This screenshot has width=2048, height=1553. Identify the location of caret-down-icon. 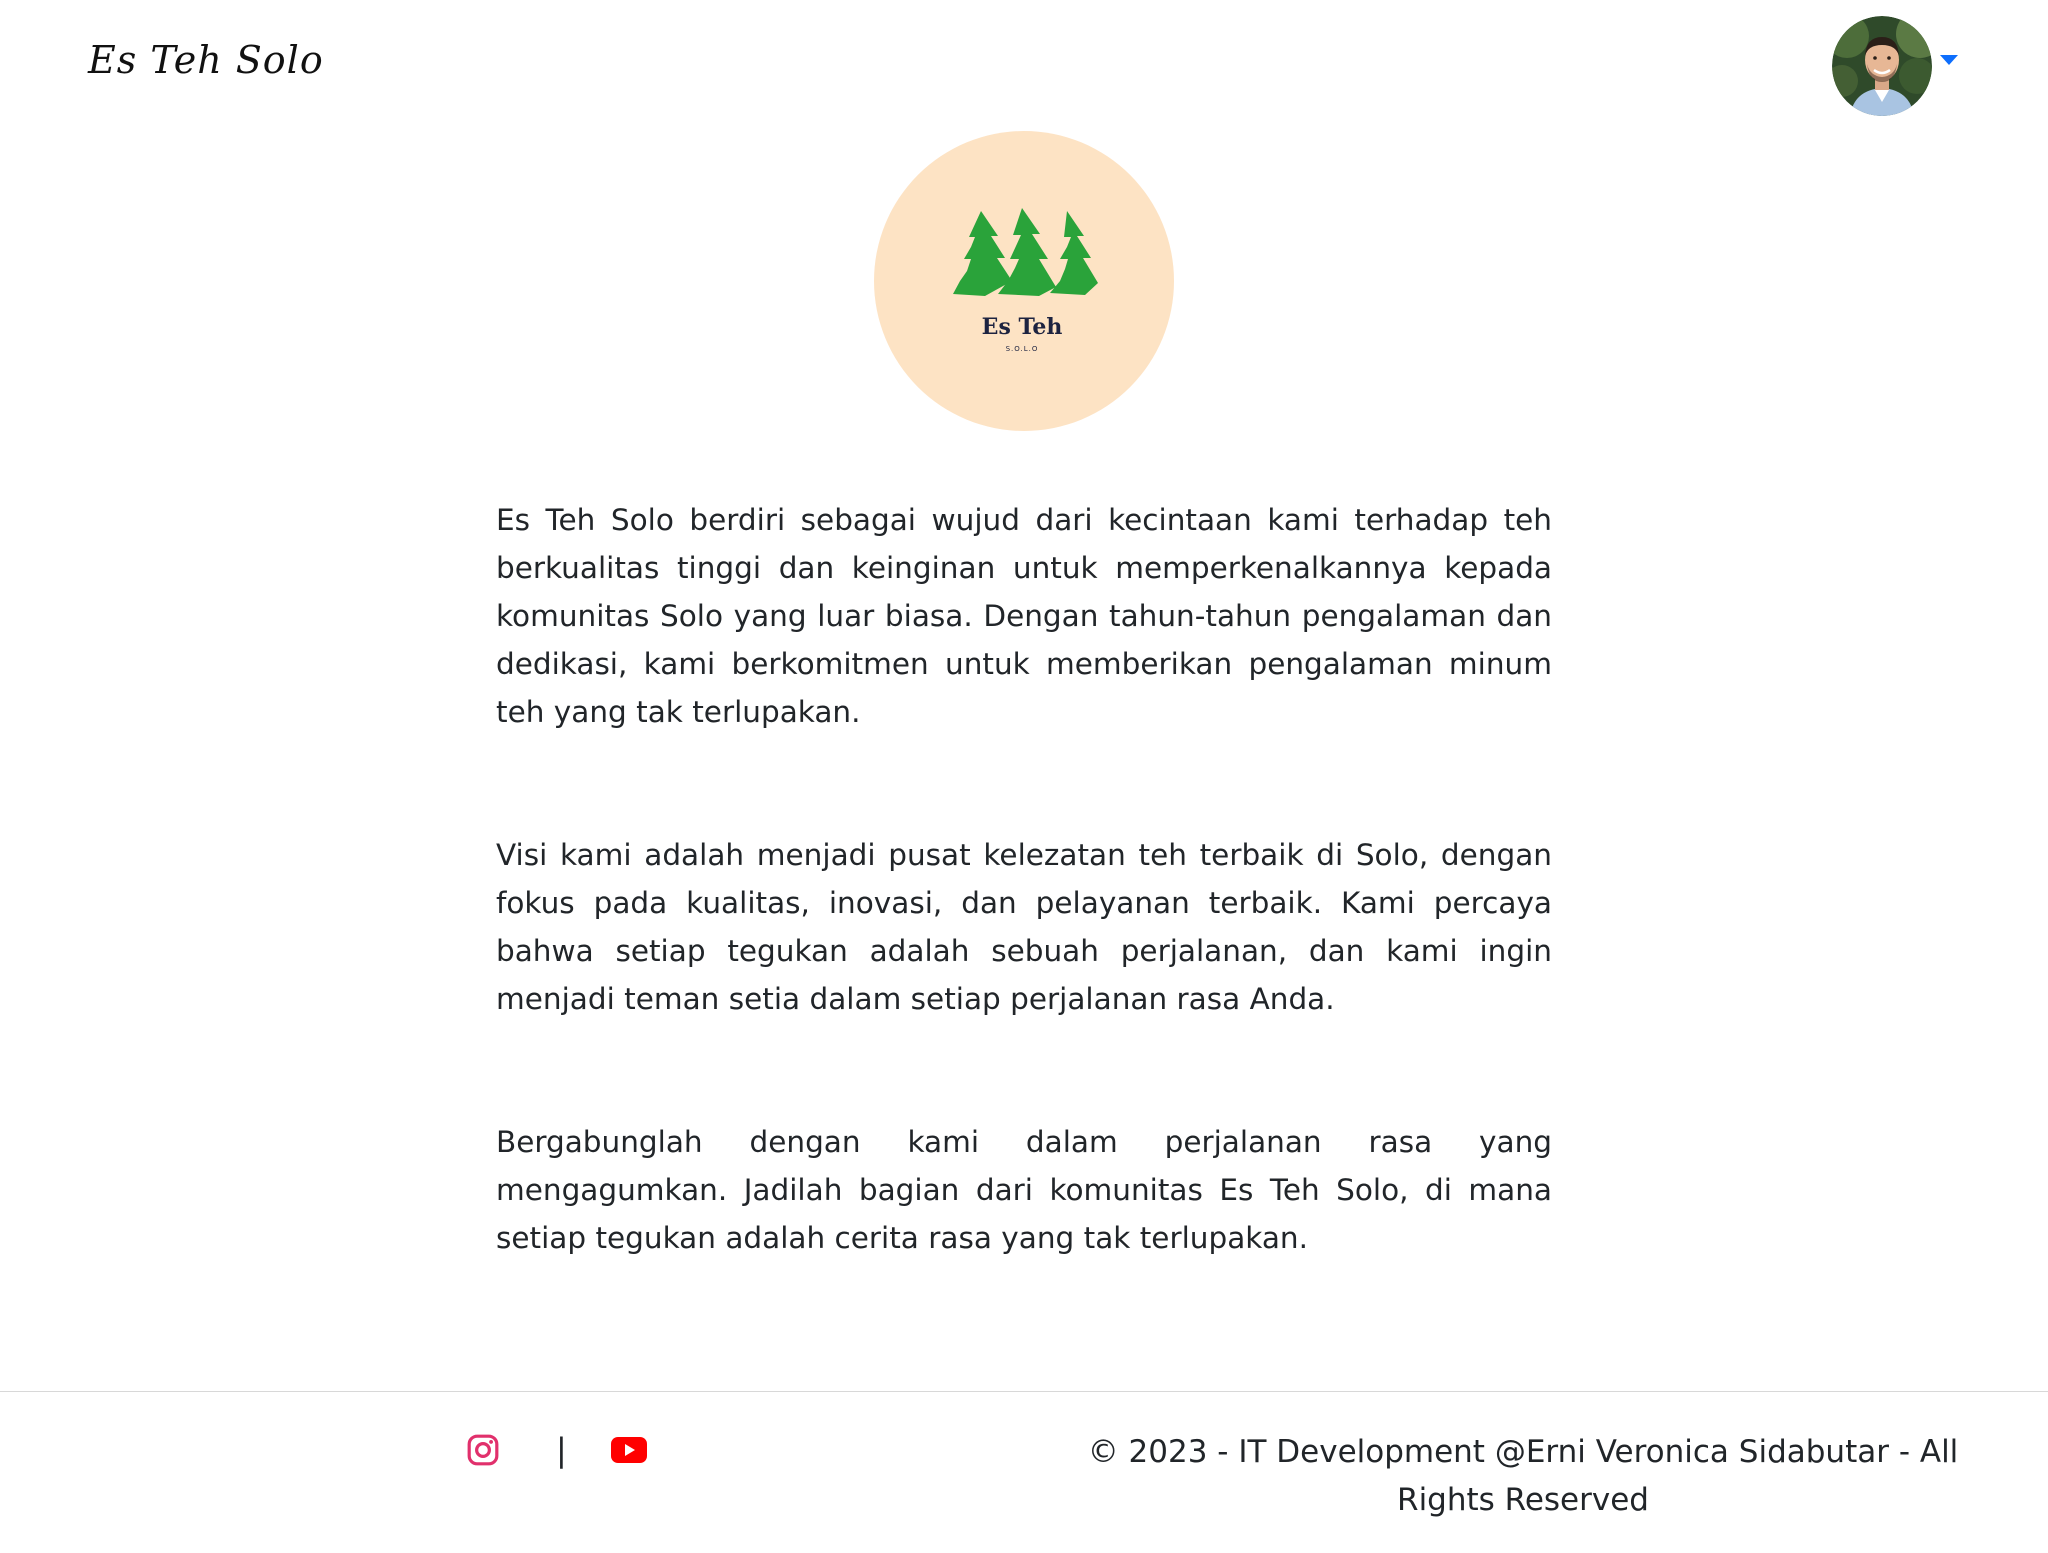
(1949, 60).